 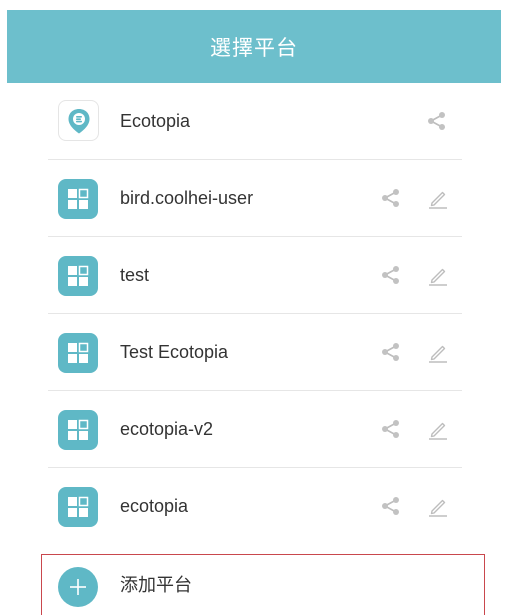 What do you see at coordinates (174, 352) in the screenshot?
I see `platform-name: Test Ecotopia` at bounding box center [174, 352].